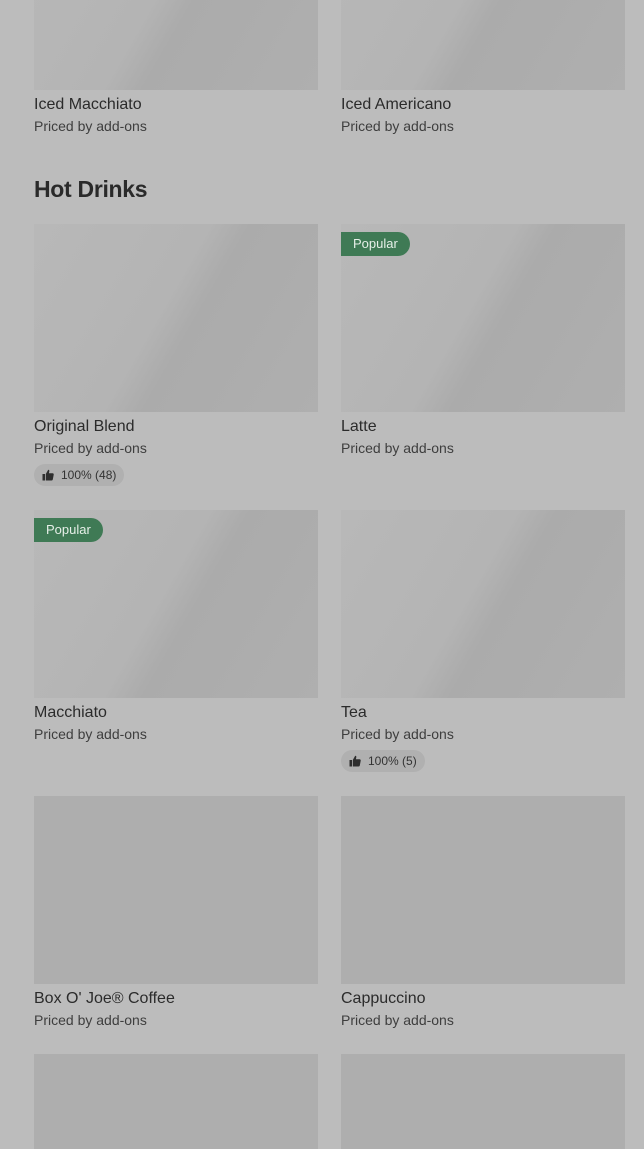 This screenshot has width=644, height=1149. I want to click on menu-item-latte: Popular Latte Priced by add-ons, so click(483, 341).